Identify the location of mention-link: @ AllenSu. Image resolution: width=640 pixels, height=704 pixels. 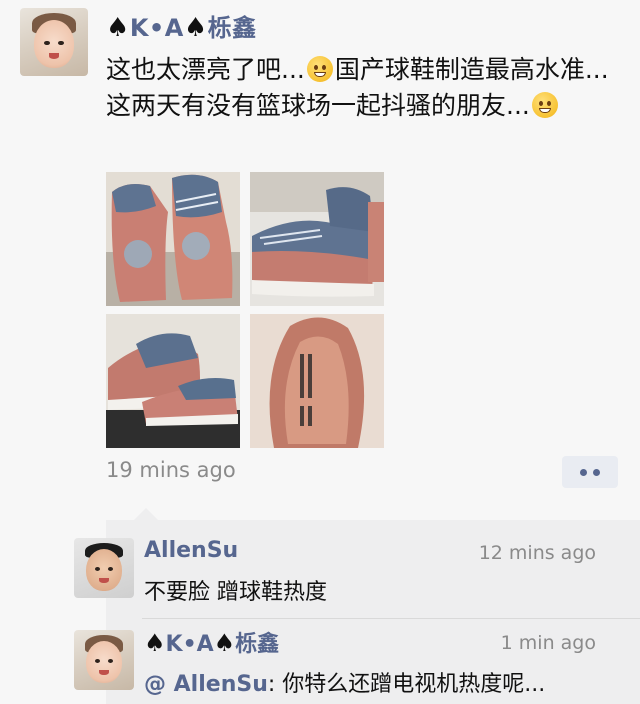
(206, 684).